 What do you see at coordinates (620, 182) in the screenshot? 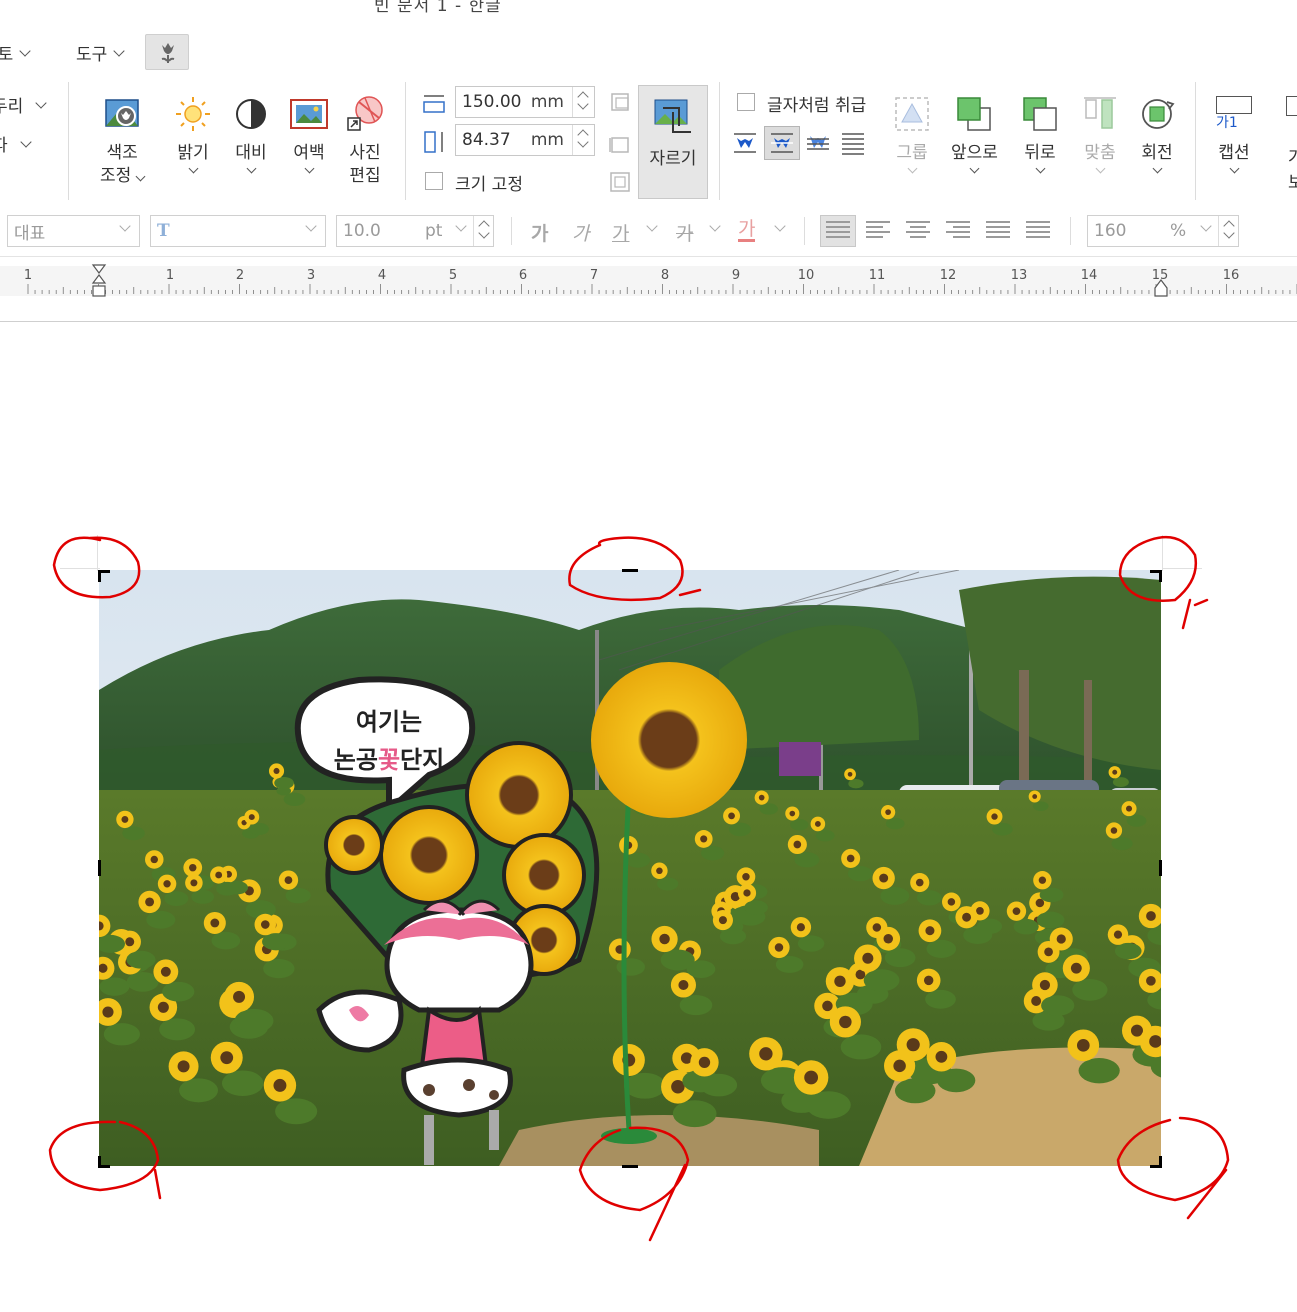
I see `size-original-icon` at bounding box center [620, 182].